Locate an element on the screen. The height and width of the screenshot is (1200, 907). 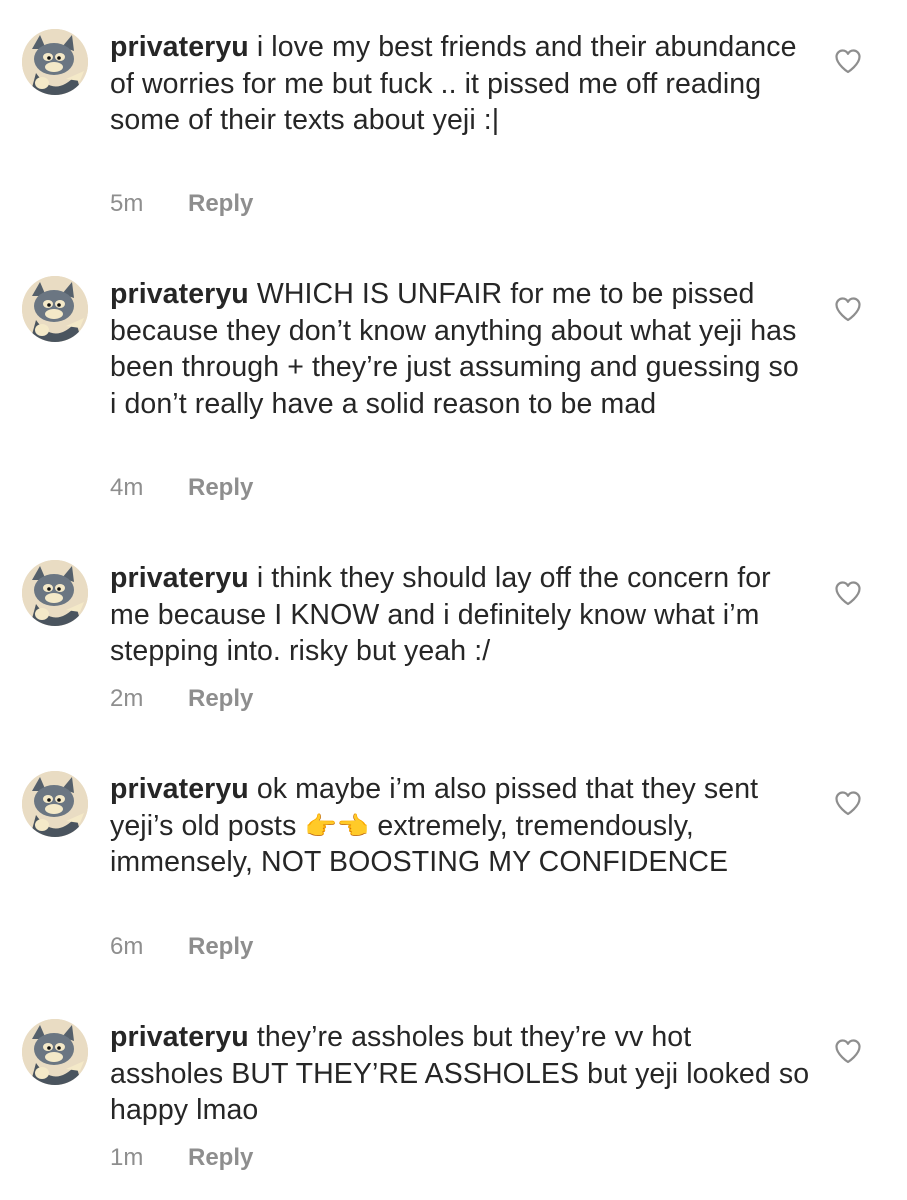
comment-meta: 6m Reply is located at coordinates (181, 947).